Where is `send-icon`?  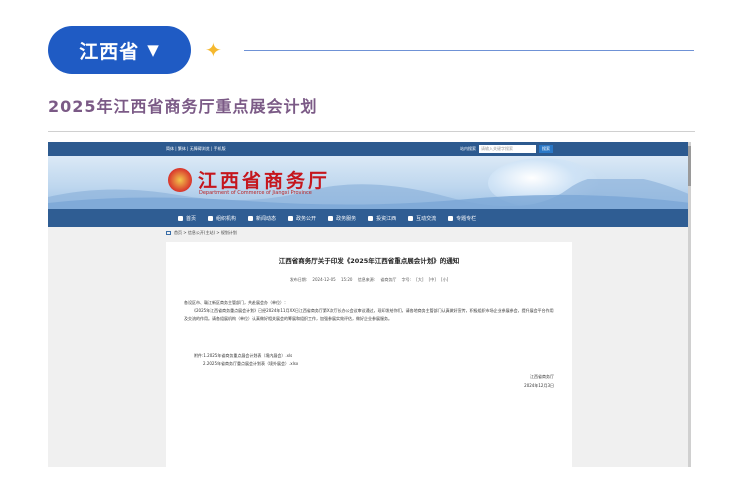 send-icon is located at coordinates (411, 218).